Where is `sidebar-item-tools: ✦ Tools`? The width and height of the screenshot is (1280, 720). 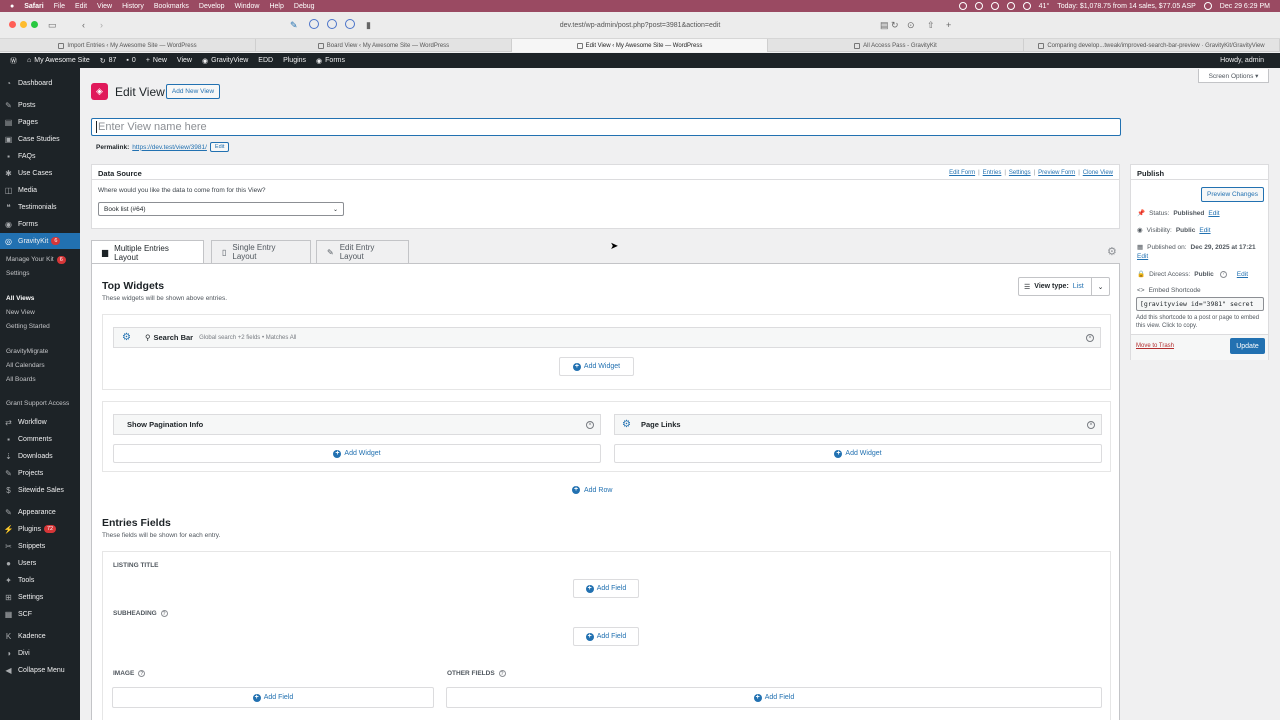
sidebar-item-tools: ✦ Tools is located at coordinates (40, 580).